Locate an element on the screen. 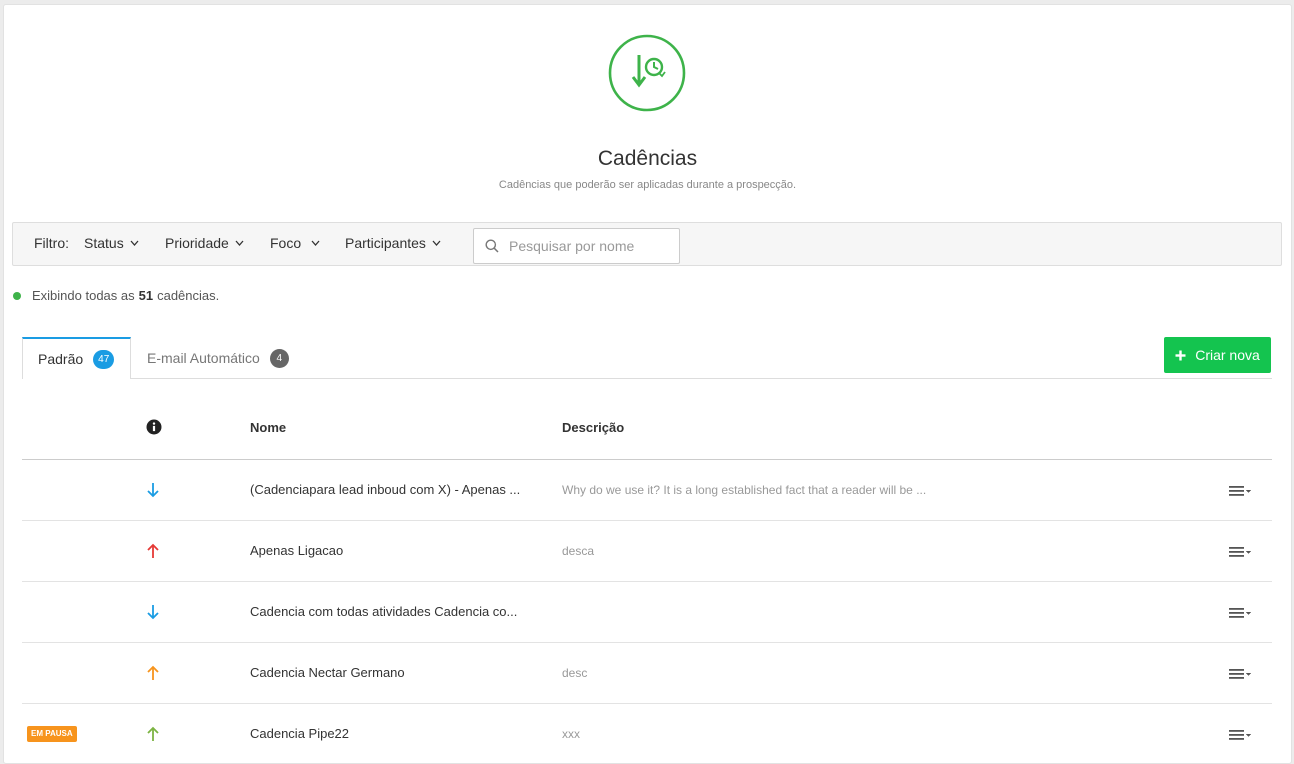  row-name: Cadencia Nectar Germano is located at coordinates (327, 672).